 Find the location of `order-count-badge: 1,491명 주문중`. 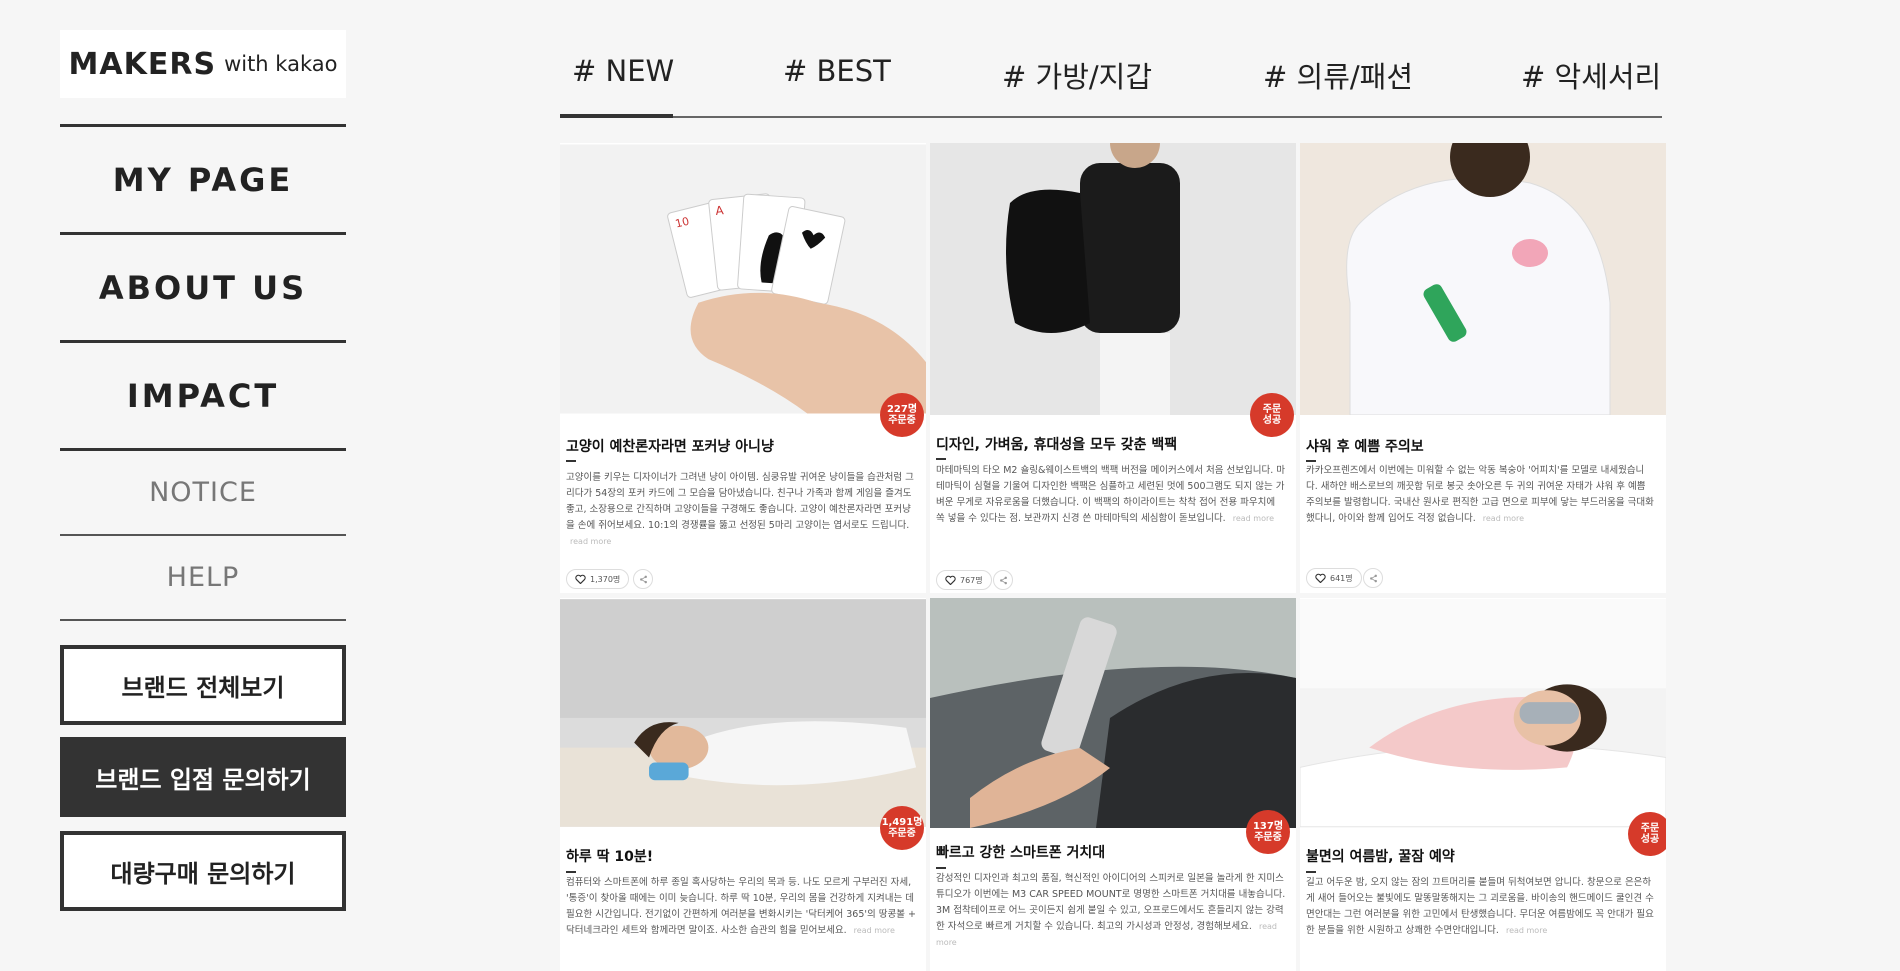

order-count-badge: 1,491명 주문중 is located at coordinates (902, 828).